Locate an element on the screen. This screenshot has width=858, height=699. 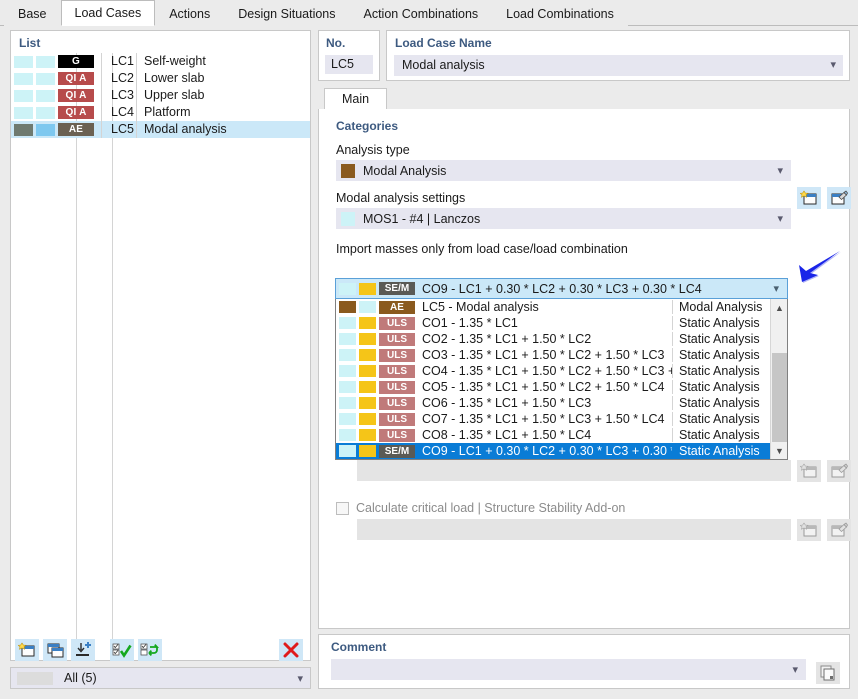
analysis-type-label: Analysis type is located at coordinates (373, 150).